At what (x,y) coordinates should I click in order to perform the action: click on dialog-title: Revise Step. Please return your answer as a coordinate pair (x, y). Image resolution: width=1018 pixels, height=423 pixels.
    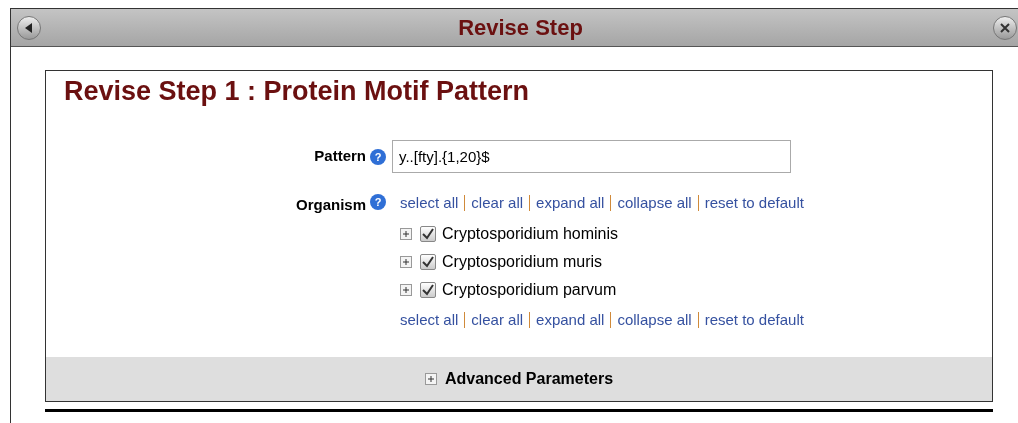
    Looking at the image, I should click on (520, 28).